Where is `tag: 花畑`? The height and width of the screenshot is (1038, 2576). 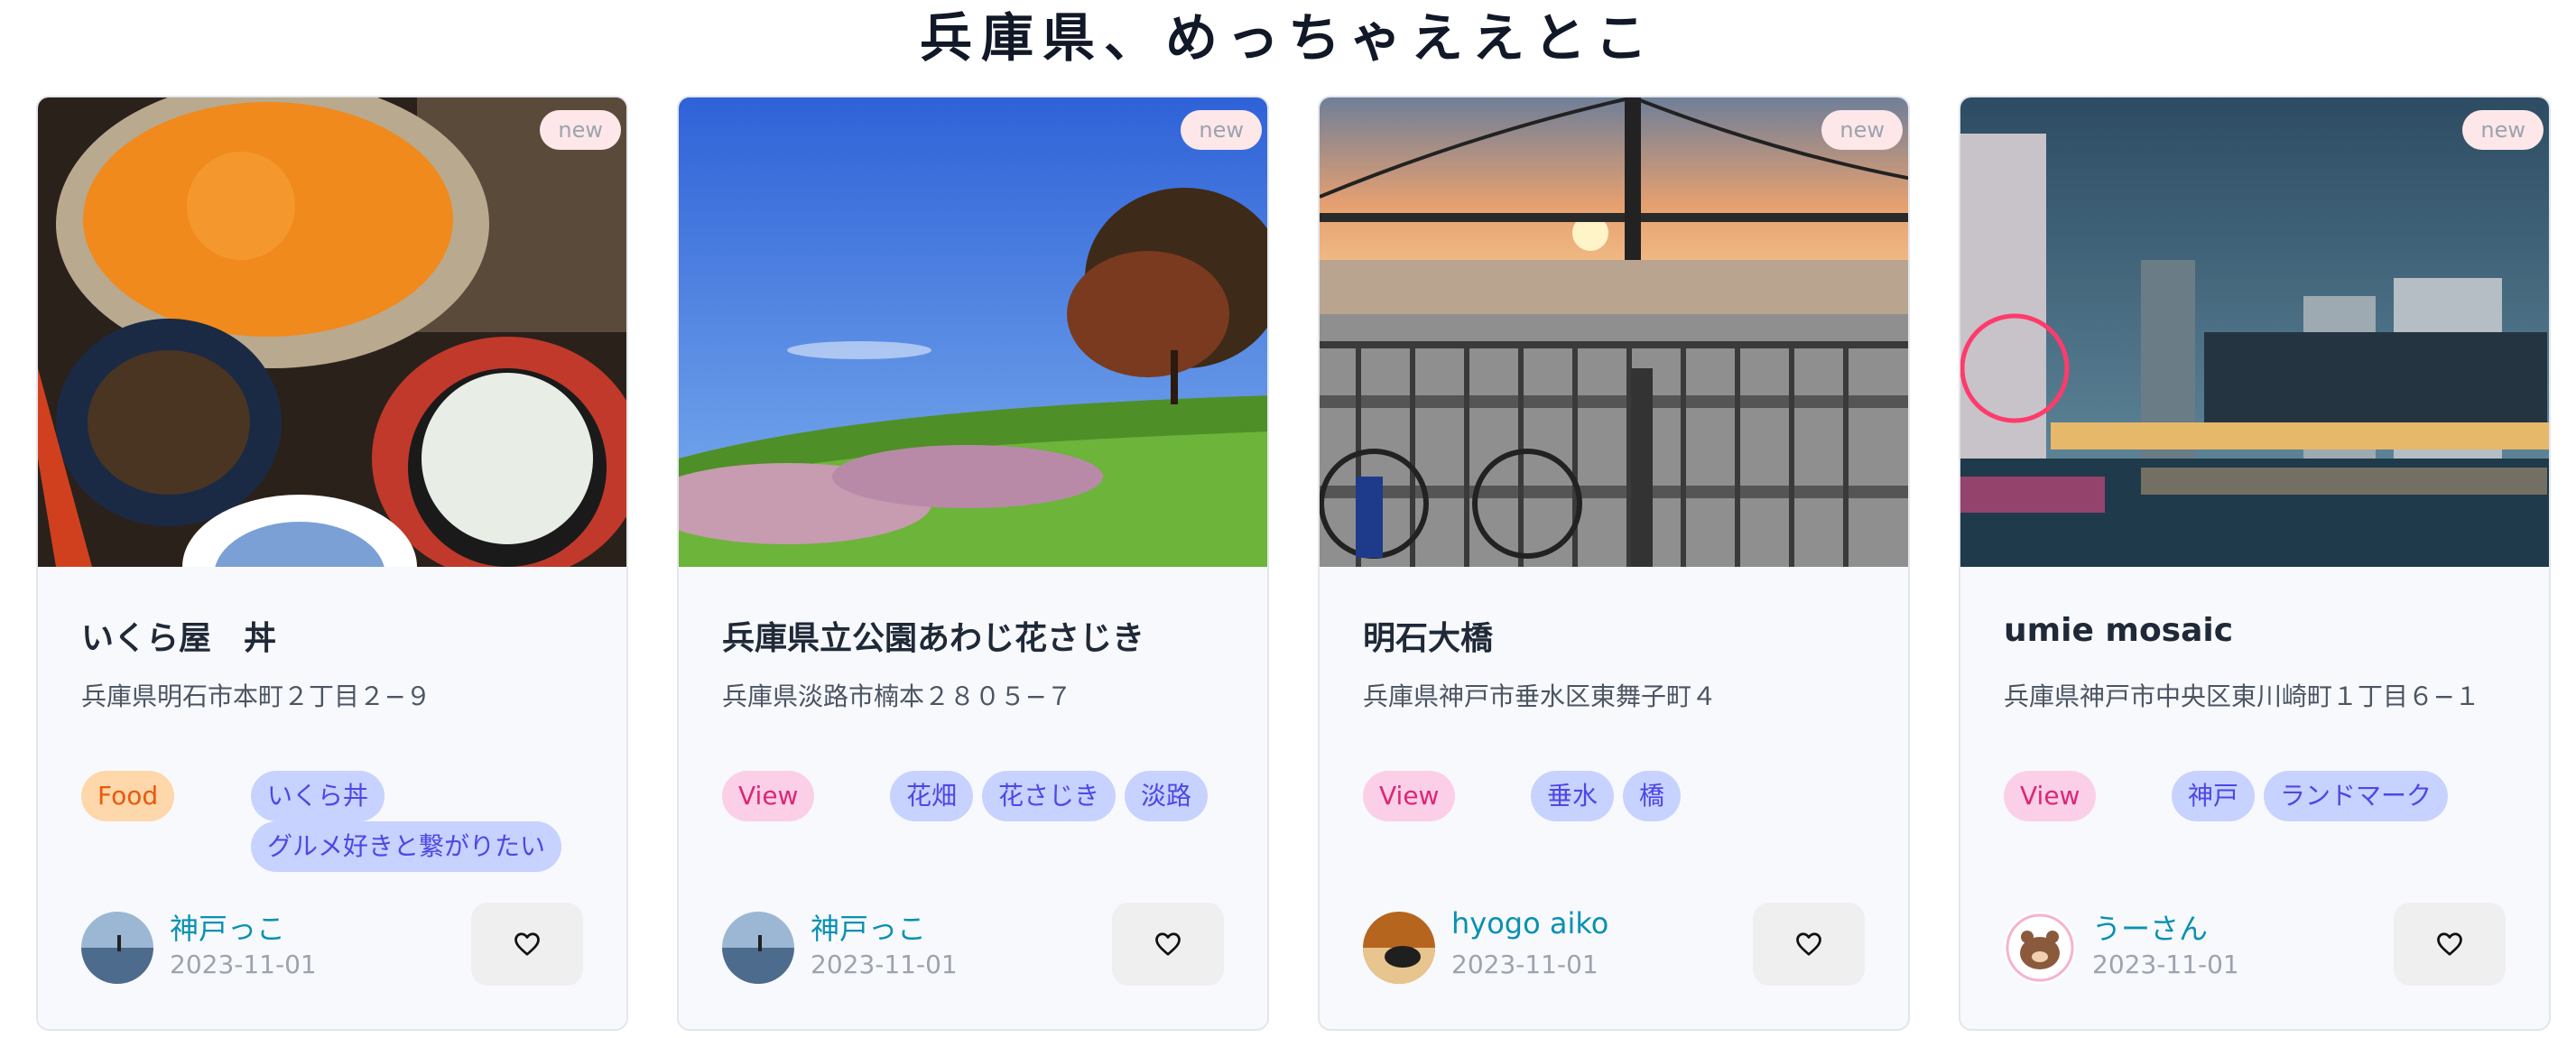 tag: 花畑 is located at coordinates (932, 796).